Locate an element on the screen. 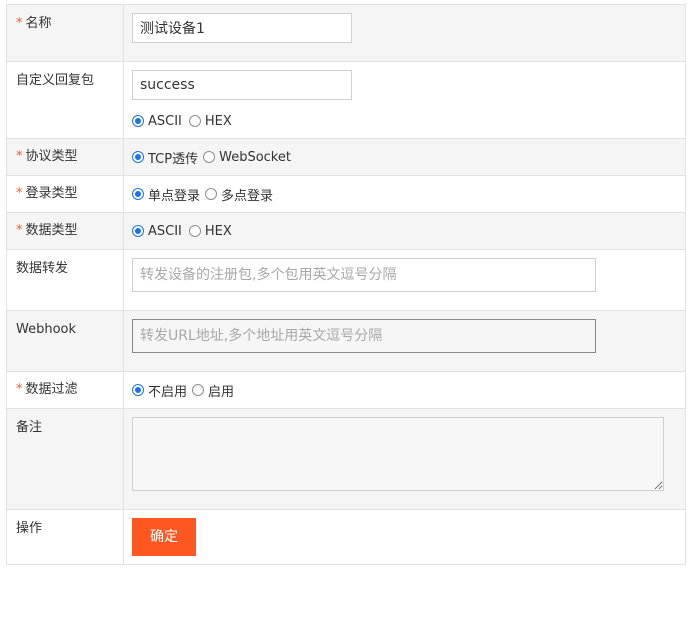 This screenshot has height=617, width=692. filter-options: 不启用 启用 is located at coordinates (408, 390).